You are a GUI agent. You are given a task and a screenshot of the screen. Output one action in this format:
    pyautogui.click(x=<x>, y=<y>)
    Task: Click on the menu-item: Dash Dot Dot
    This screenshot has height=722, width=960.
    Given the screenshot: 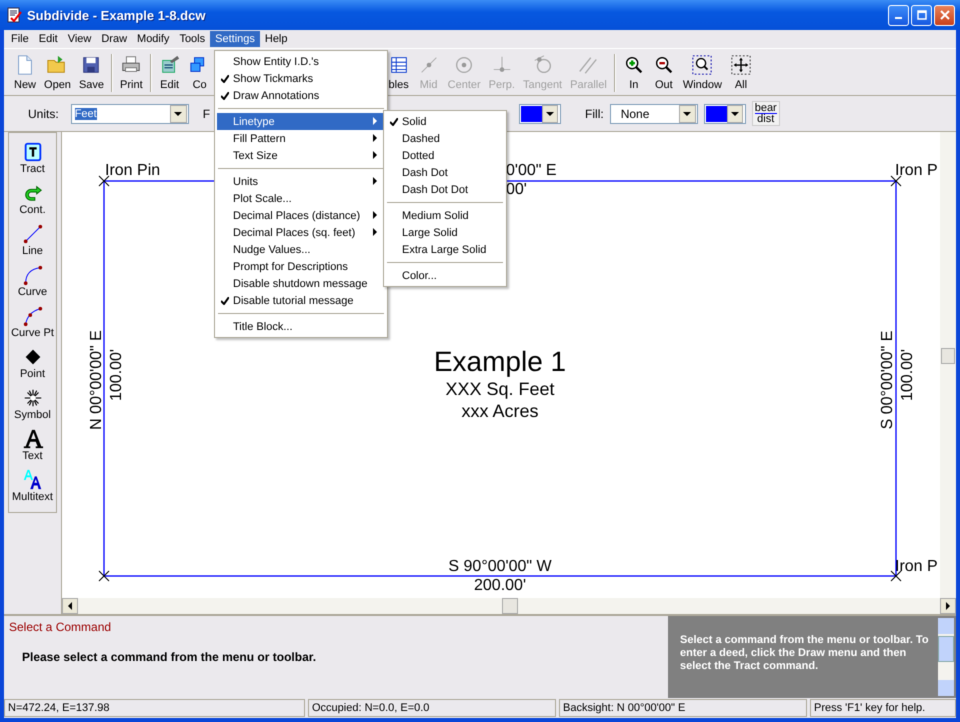 What is the action you would take?
    pyautogui.click(x=445, y=189)
    